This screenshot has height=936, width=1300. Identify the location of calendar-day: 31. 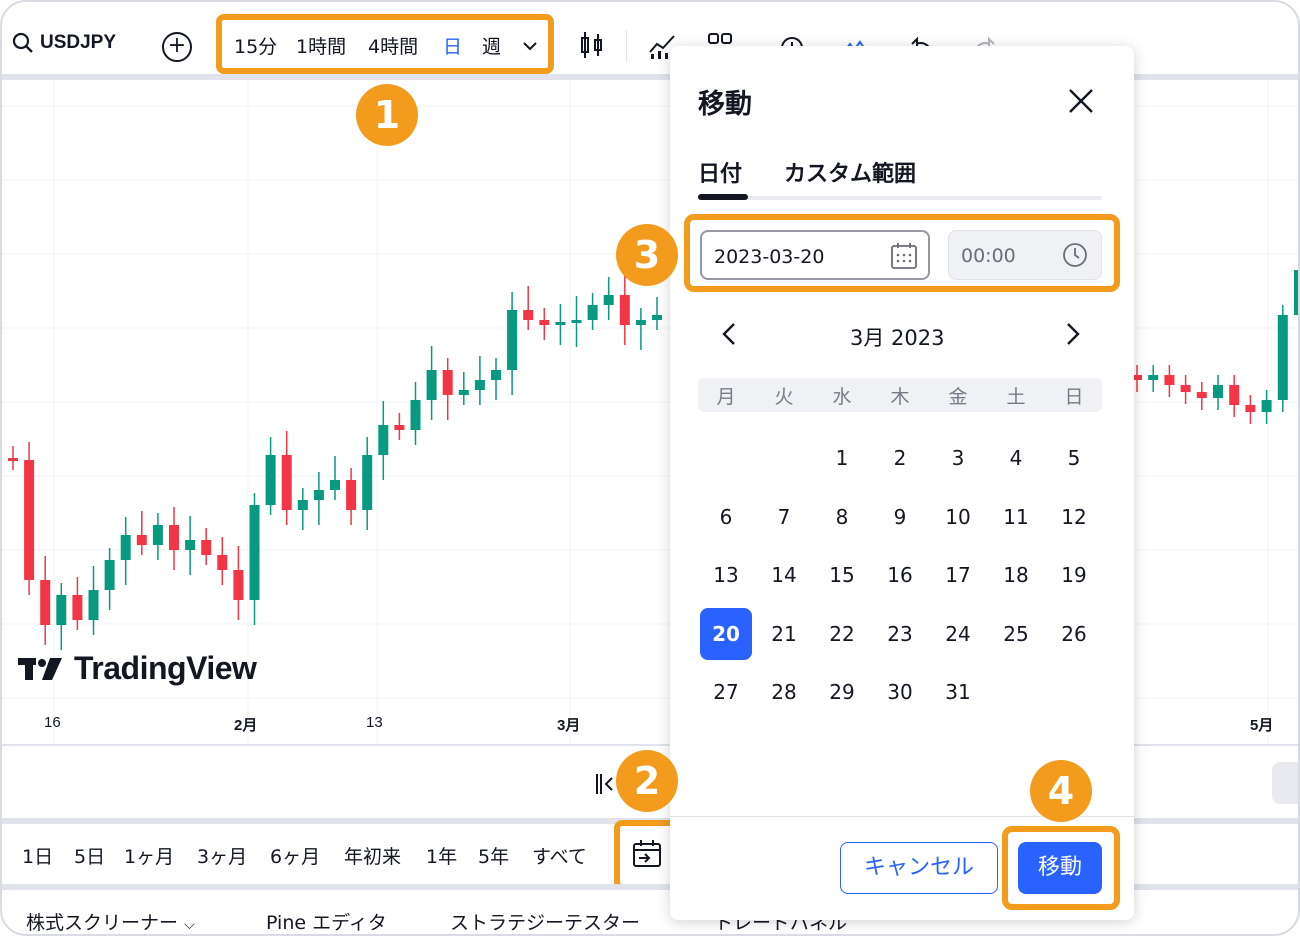
(958, 692).